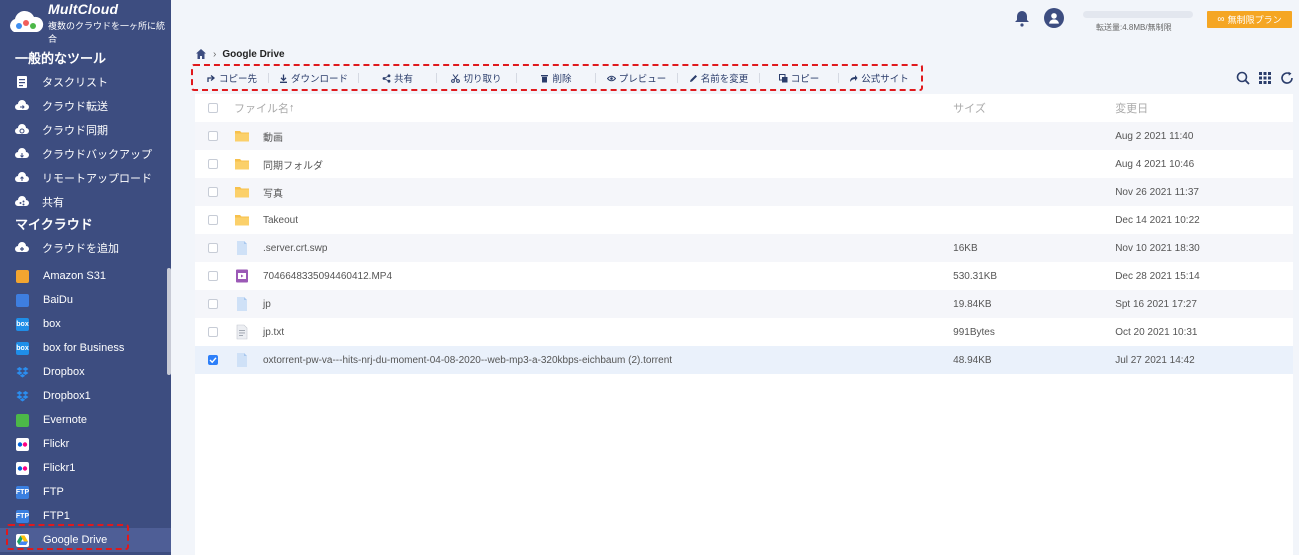  I want to click on preview-button: プレビュー, so click(636, 78).